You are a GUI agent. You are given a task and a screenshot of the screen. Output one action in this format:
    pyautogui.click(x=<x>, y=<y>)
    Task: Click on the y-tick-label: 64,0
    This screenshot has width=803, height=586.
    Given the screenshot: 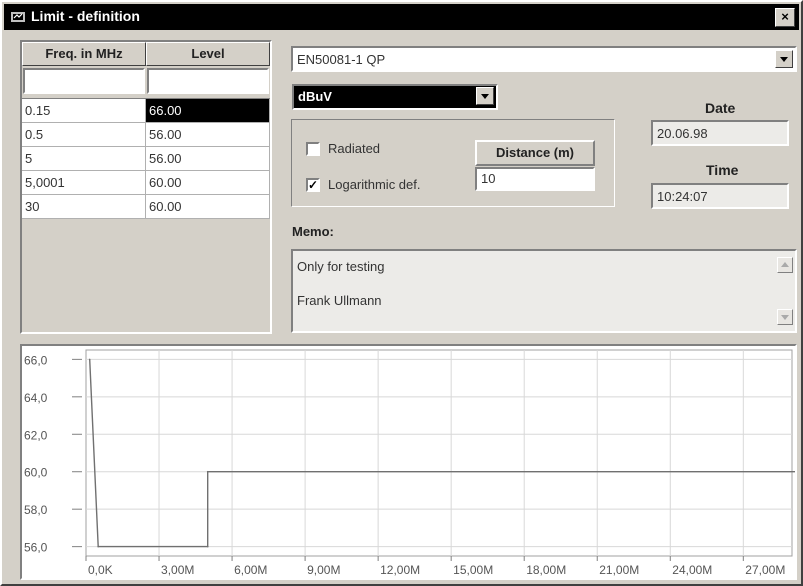 What is the action you would take?
    pyautogui.click(x=36, y=398)
    